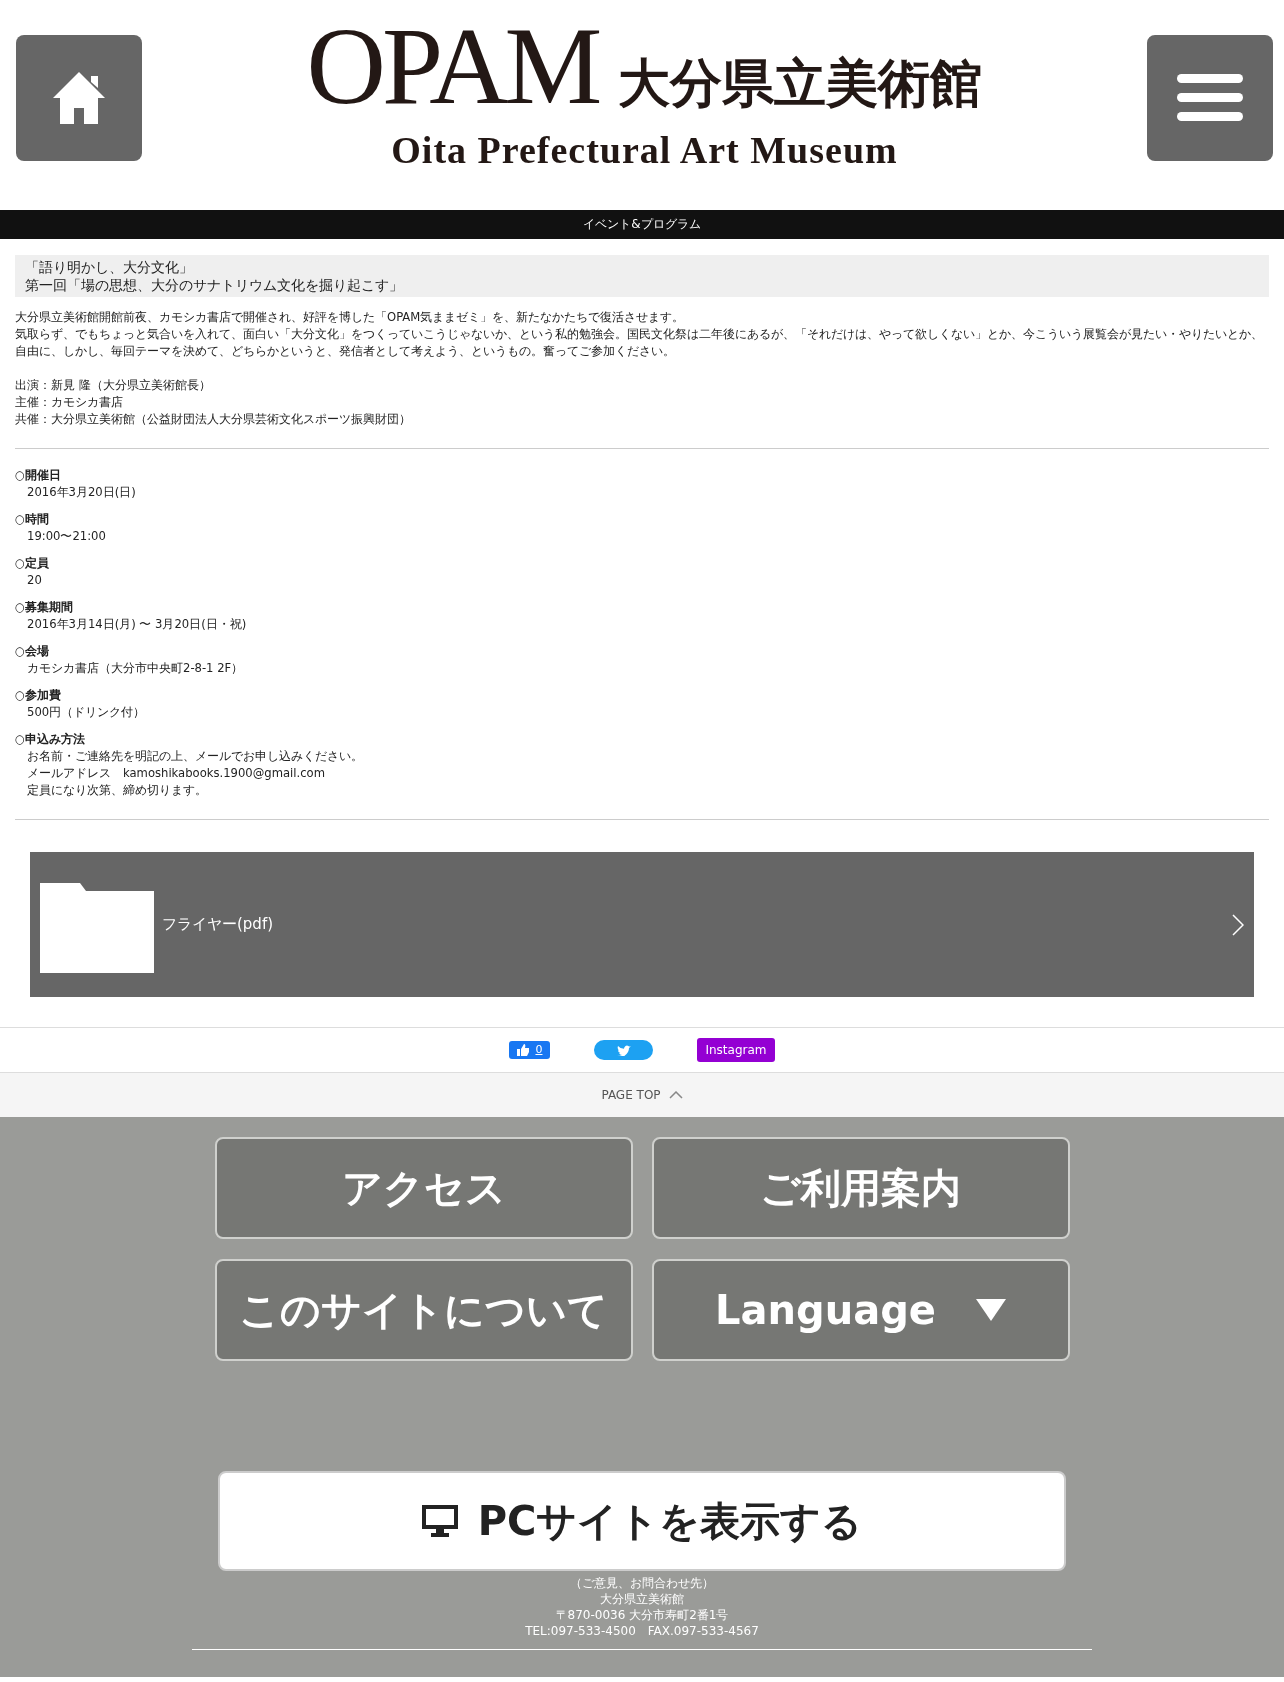 The height and width of the screenshot is (1682, 1284). I want to click on instagram-button: Instagram, so click(736, 1050).